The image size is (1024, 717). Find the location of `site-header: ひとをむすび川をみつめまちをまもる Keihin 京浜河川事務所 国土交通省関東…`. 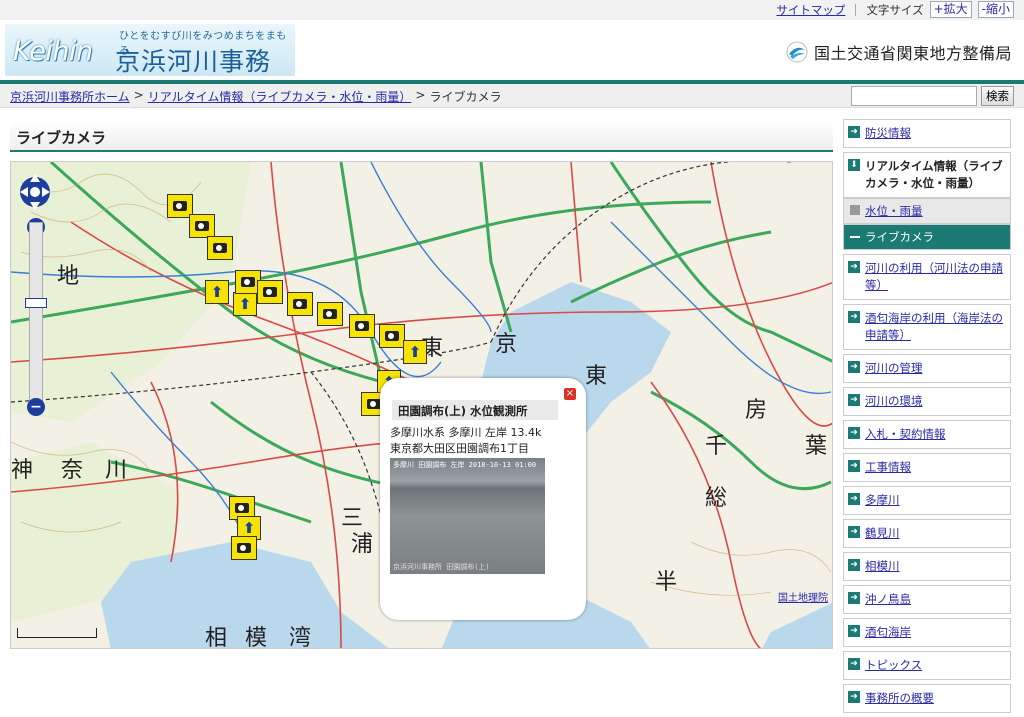

site-header: ひとをむすび川をみつめまちをまもる Keihin 京浜河川事務所 国土交通省関東… is located at coordinates (512, 66).